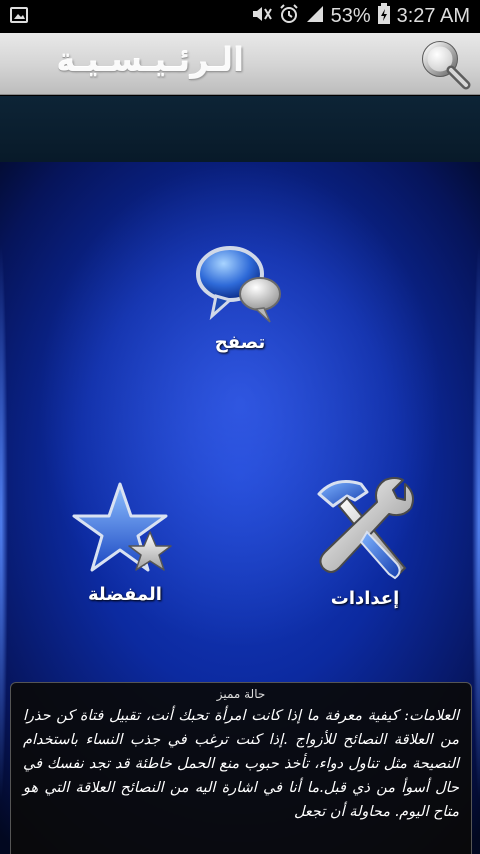 The width and height of the screenshot is (480, 854). Describe the element at coordinates (262, 17) in the screenshot. I see `mute-icon` at that location.